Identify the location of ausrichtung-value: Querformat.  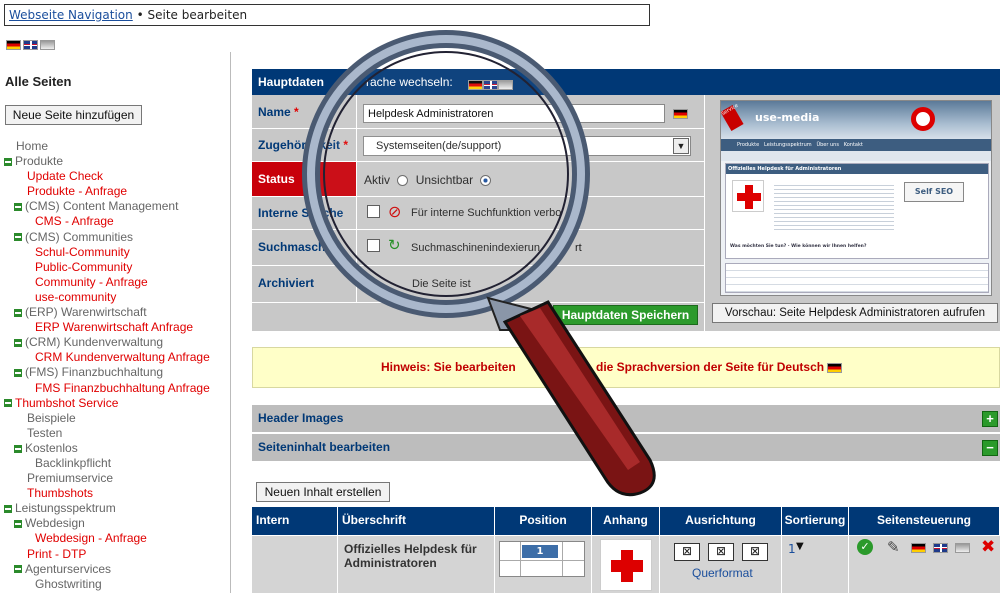
(722, 573).